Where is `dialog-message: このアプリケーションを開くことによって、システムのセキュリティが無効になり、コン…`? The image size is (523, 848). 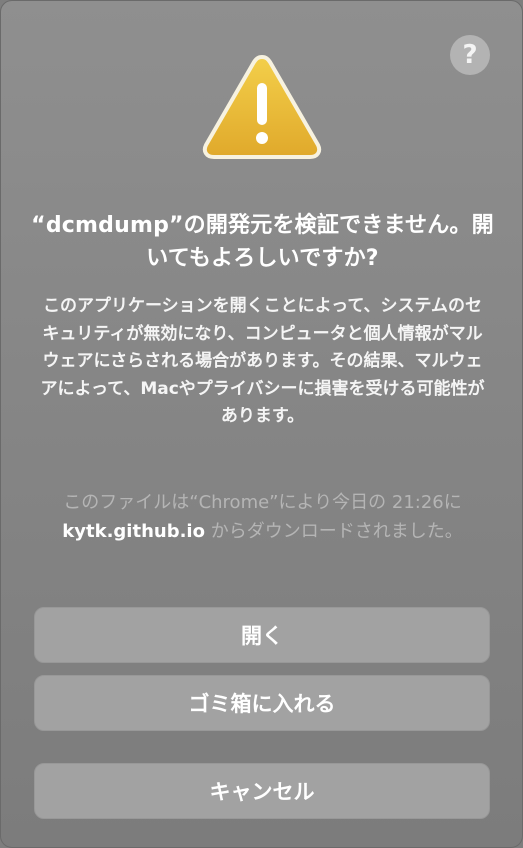
dialog-message: このアプリケーションを開くことによって、システムのセキュリティが無効になり、コン… is located at coordinates (262, 361).